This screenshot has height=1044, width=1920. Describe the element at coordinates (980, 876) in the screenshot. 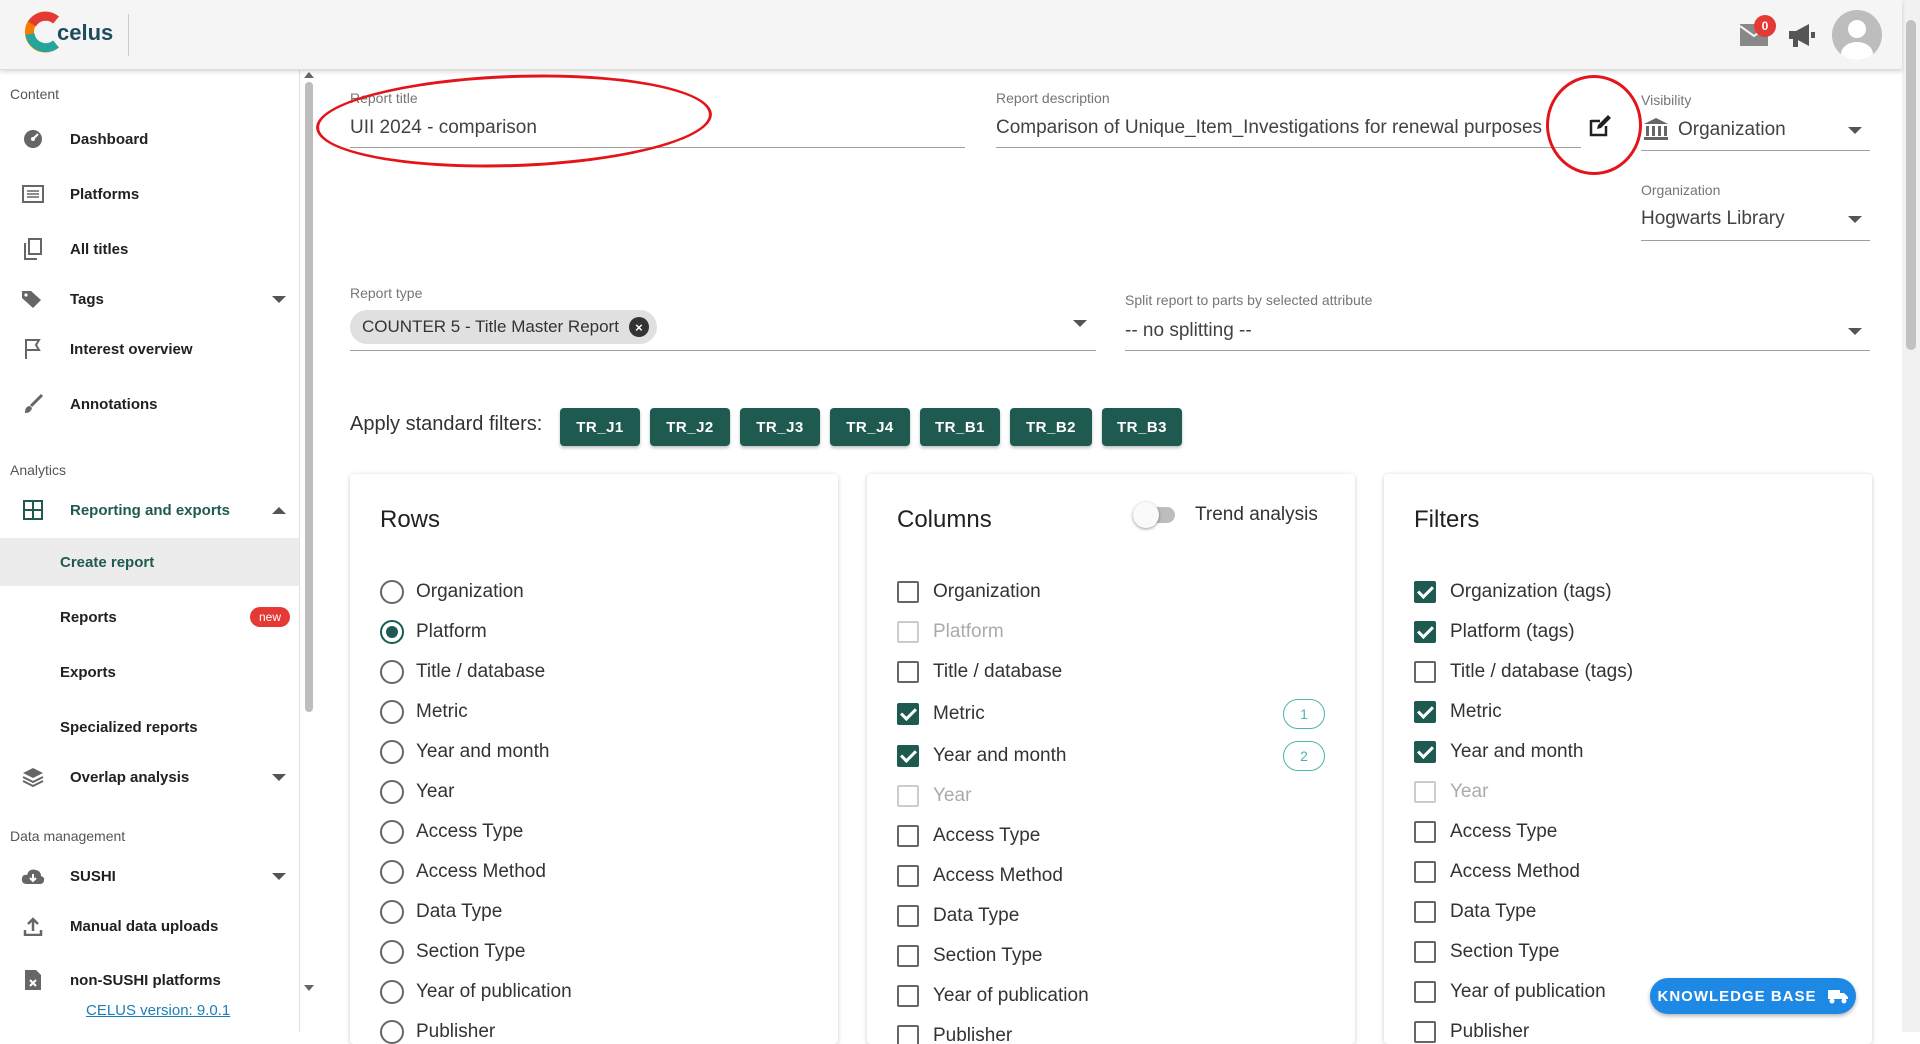

I see `column-option-access-method: Access Method` at that location.